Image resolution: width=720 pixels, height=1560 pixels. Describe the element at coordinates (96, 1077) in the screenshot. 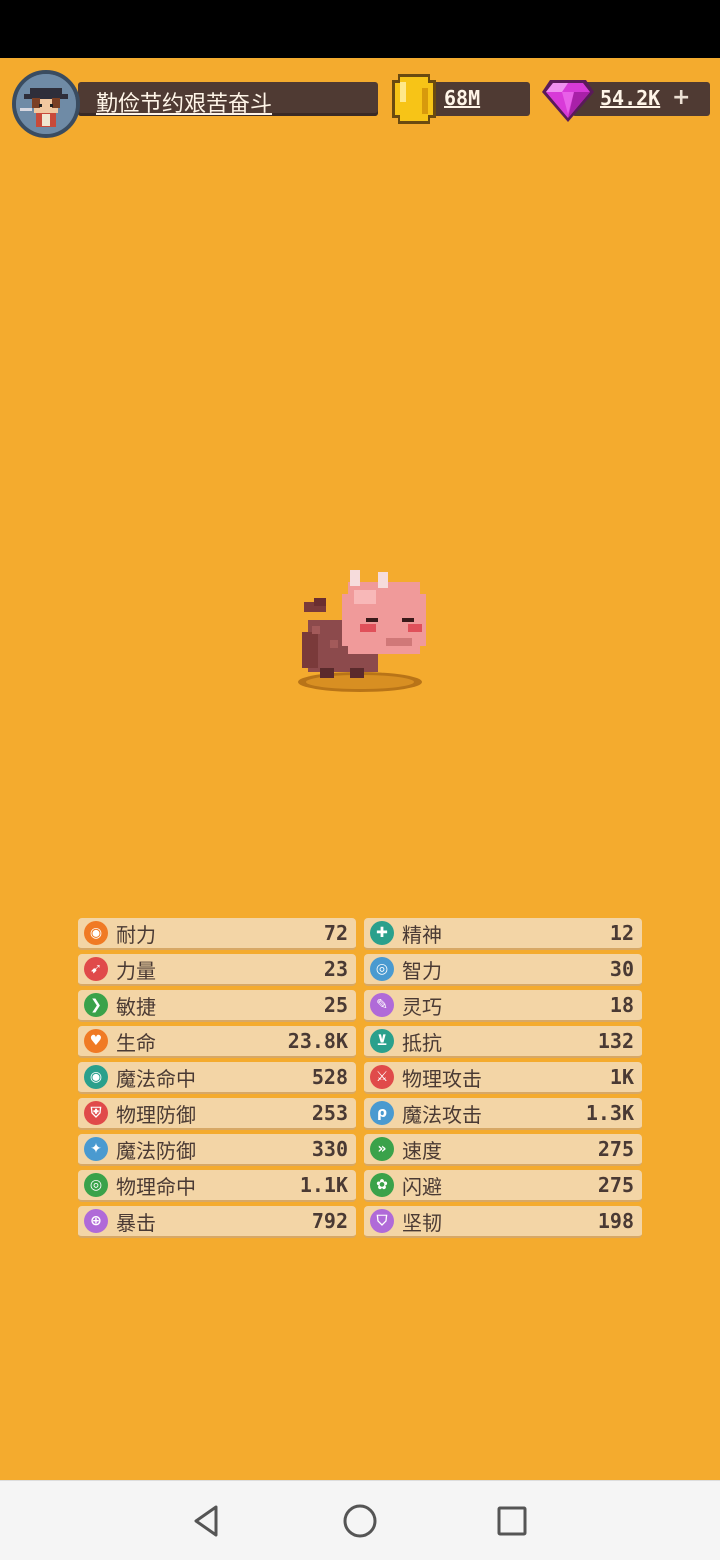

I see `magic-hit-icon: ◉` at that location.